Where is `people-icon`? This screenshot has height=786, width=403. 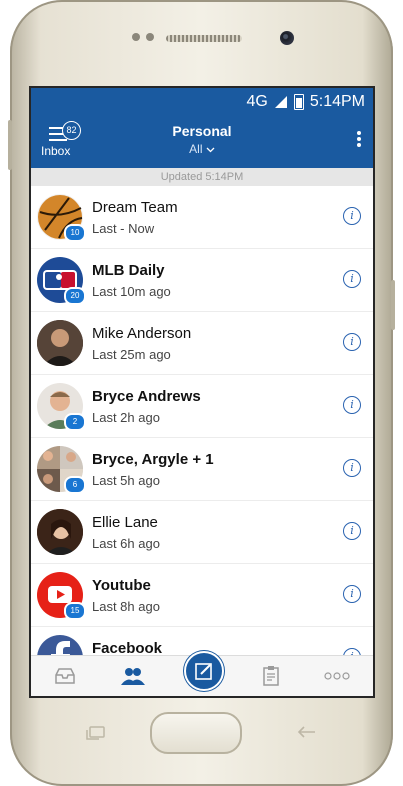
people-icon is located at coordinates (133, 676).